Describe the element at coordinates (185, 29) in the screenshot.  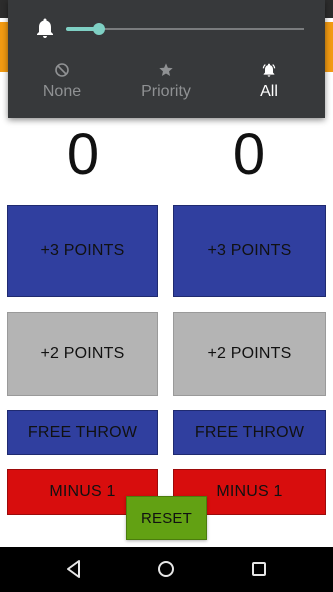
I see `volume-slider` at that location.